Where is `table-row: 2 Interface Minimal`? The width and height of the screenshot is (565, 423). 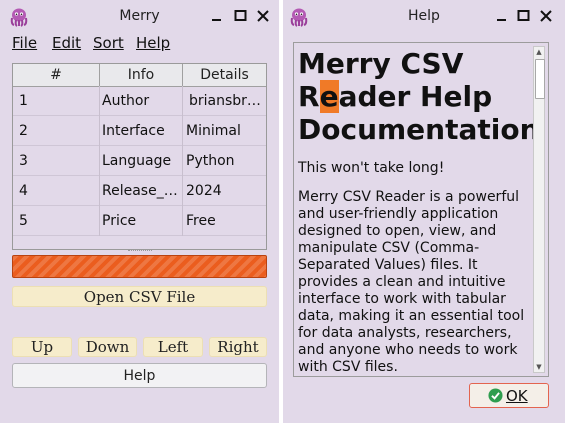 table-row: 2 Interface Minimal is located at coordinates (139, 131).